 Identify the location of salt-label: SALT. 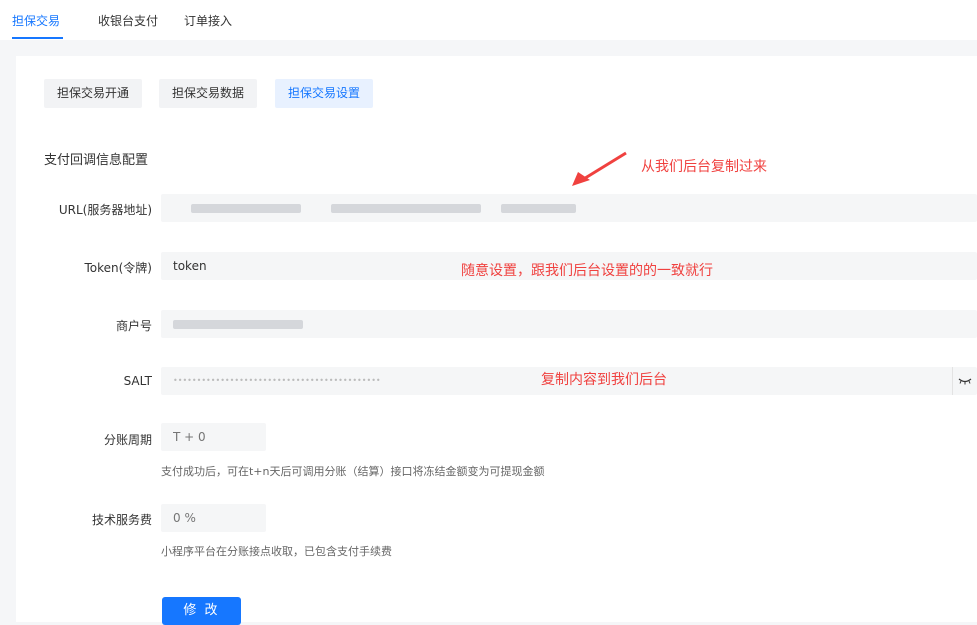
(137, 381).